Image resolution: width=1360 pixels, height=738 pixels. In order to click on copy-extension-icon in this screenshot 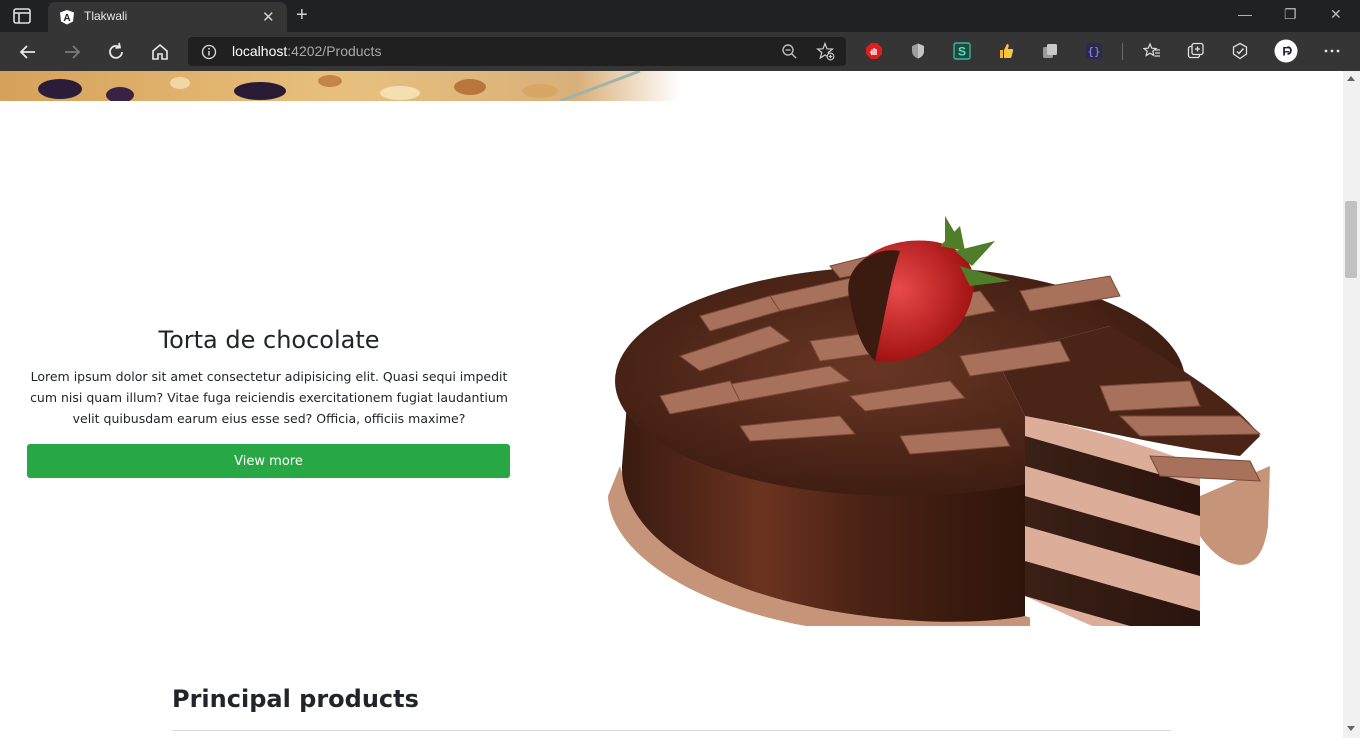, I will do `click(1050, 51)`.